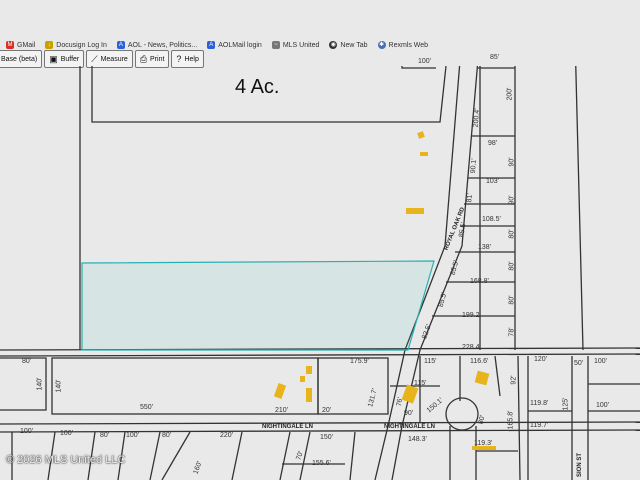  What do you see at coordinates (354, 45) in the screenshot?
I see `bookmark-label: New Tab` at bounding box center [354, 45].